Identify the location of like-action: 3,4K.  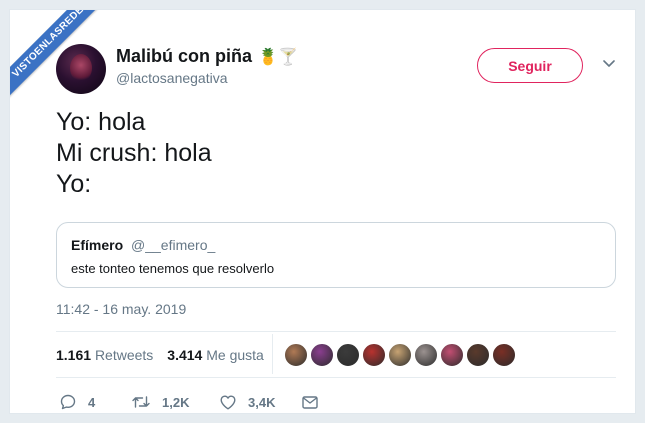
(261, 402).